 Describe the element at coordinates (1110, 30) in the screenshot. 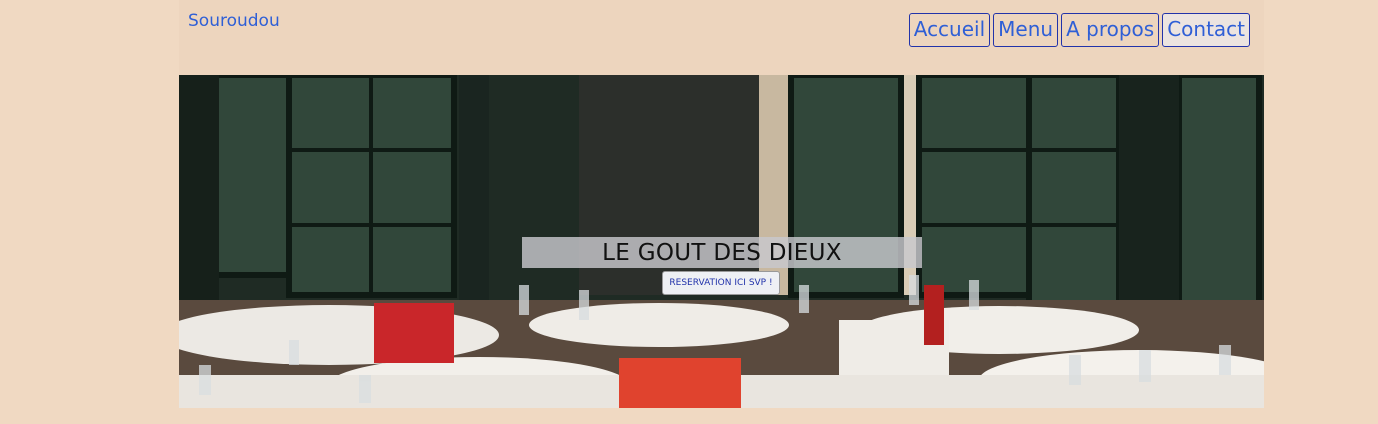

I see `nav-link-a-propos: A propos` at that location.